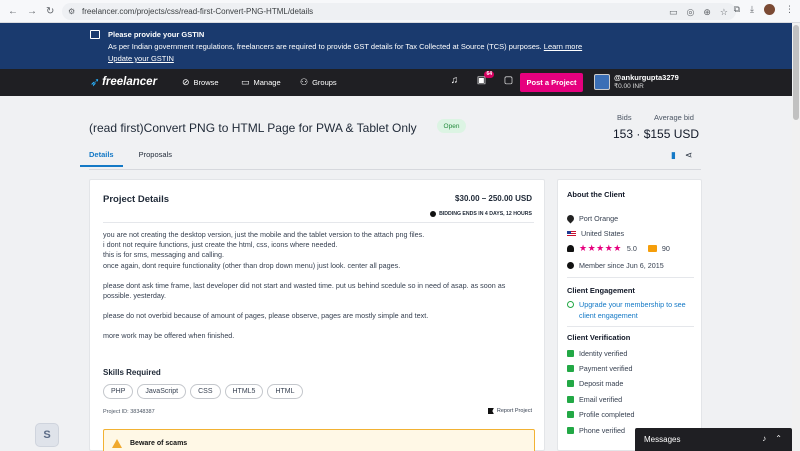  I want to click on nav-groups-label: Groups, so click(324, 82).